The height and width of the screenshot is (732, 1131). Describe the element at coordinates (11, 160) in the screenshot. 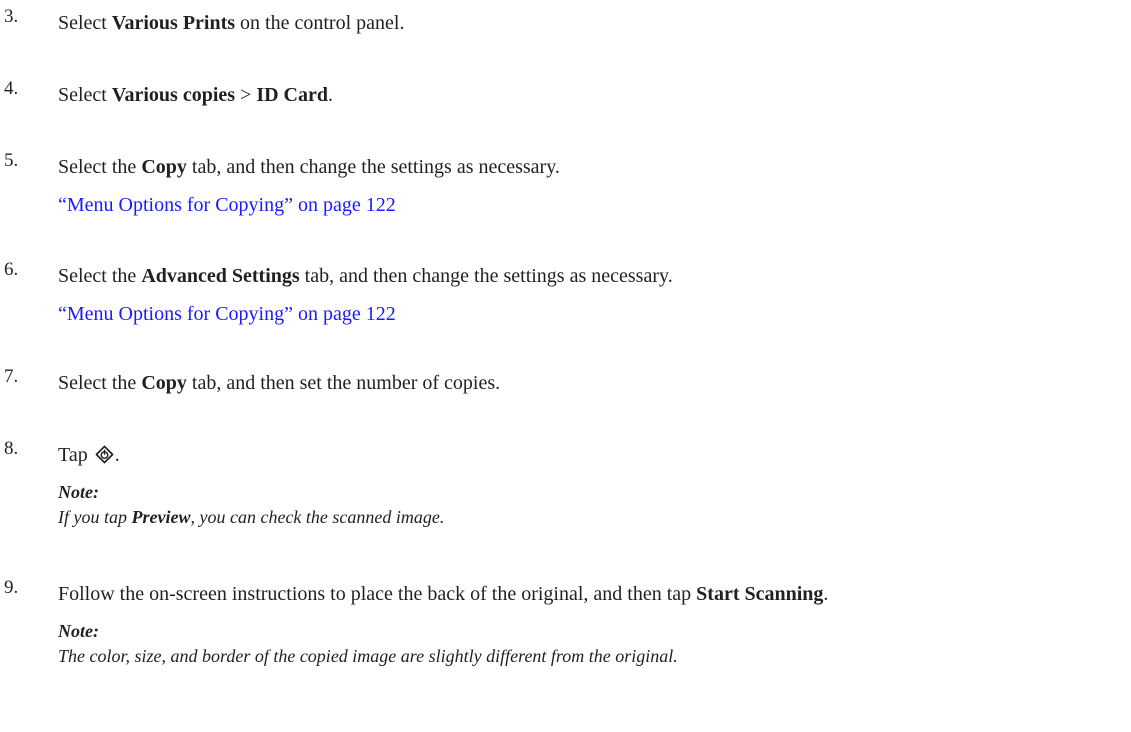

I see `step-number: 5.` at that location.